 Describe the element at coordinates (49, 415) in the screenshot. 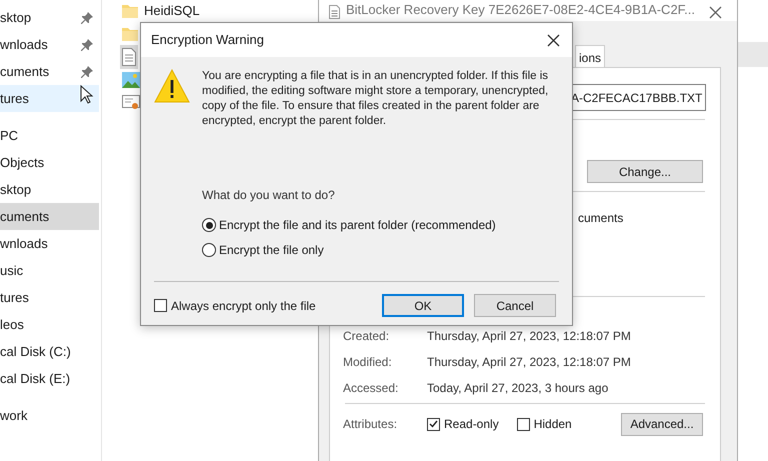

I see `nav-item: work` at that location.